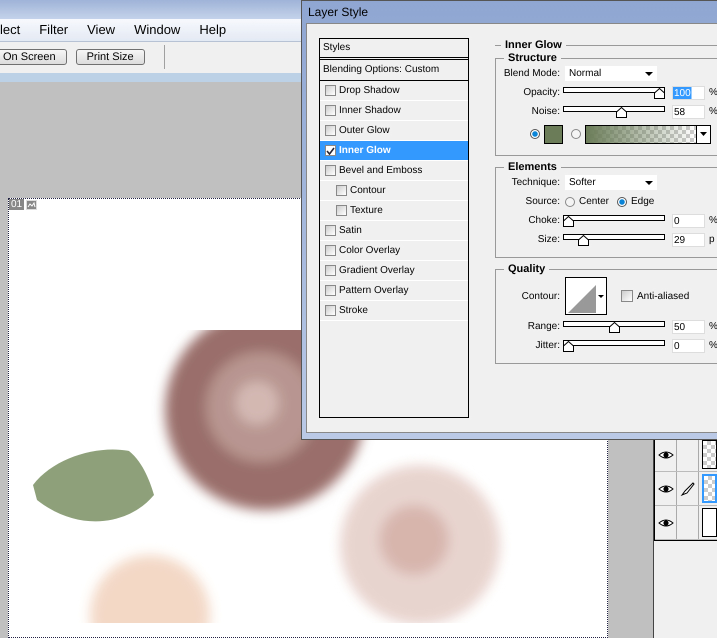  Describe the element at coordinates (364, 130) in the screenshot. I see `style-label: Outer Glow` at that location.